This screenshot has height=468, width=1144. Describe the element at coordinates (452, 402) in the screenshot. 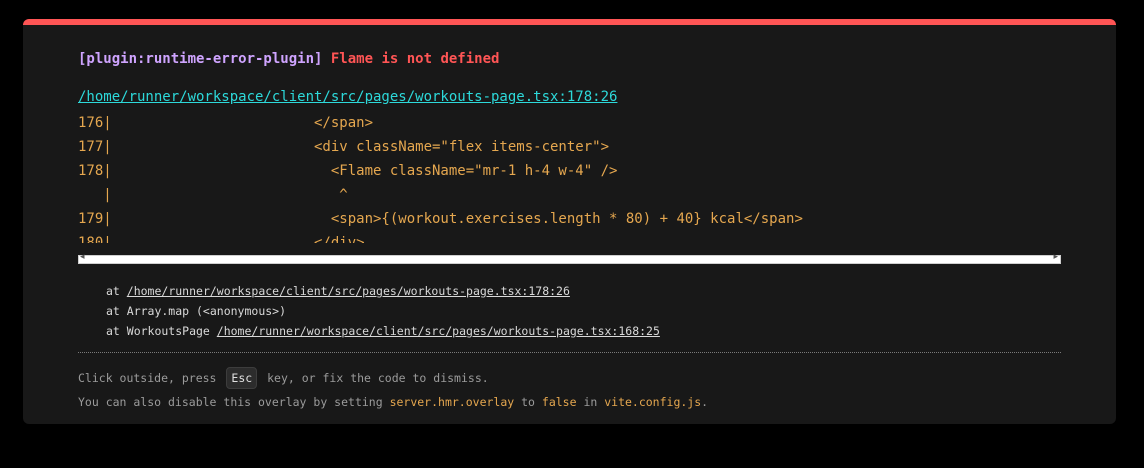

I see `config-option-name: server.hmr.overlay` at that location.